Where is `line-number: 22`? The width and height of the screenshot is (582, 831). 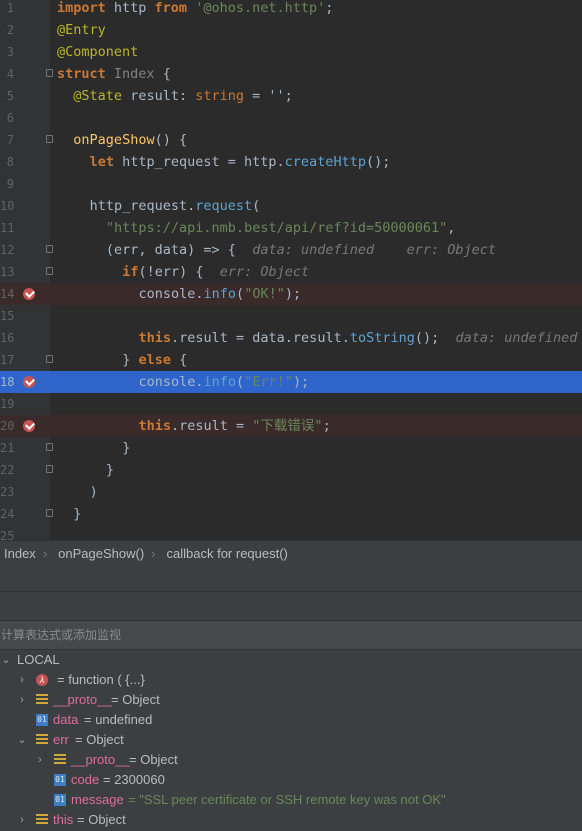
line-number: 22 is located at coordinates (7, 470).